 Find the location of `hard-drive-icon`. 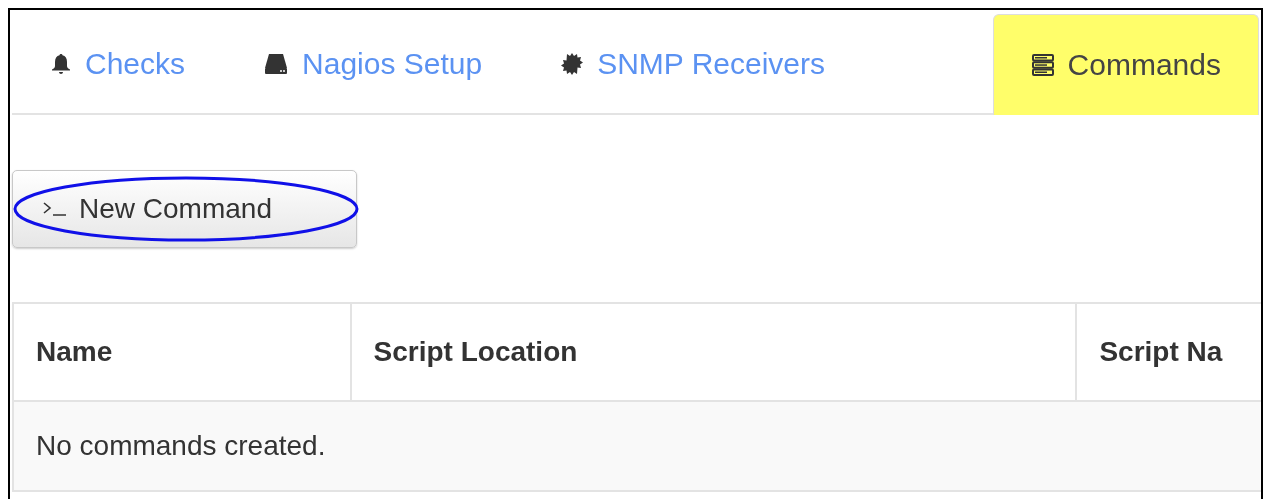

hard-drive-icon is located at coordinates (276, 64).